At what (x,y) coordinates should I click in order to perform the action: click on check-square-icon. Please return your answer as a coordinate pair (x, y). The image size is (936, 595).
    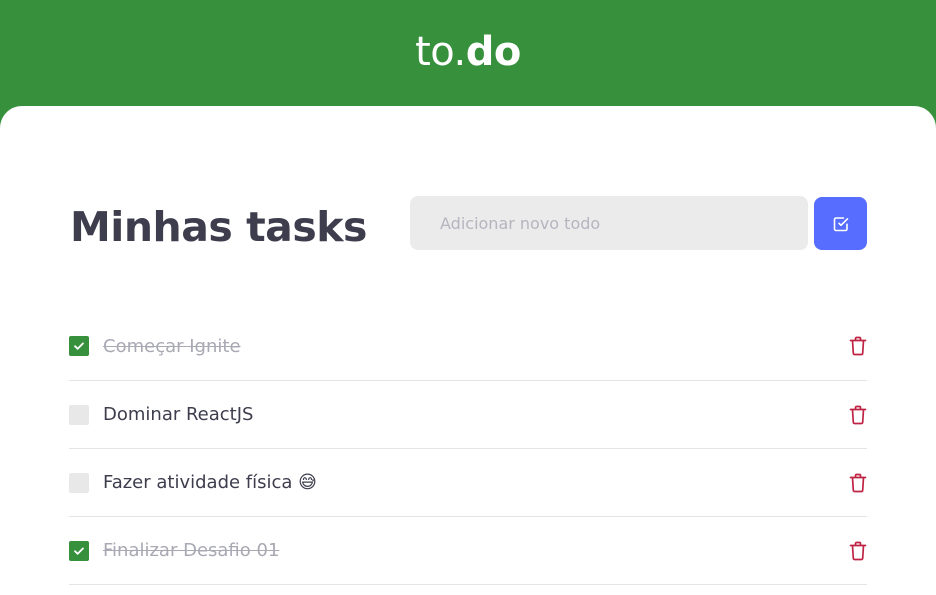
    Looking at the image, I should click on (840, 223).